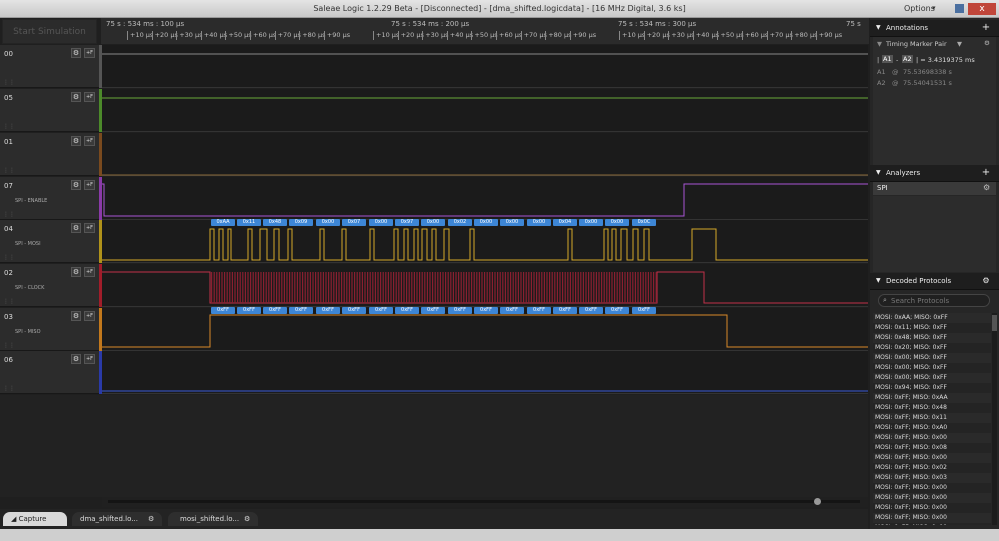 Image resolution: width=999 pixels, height=541 pixels. Describe the element at coordinates (117, 519) in the screenshot. I see `tab-file-dma: dma_shifted.lo... ⚙` at that location.